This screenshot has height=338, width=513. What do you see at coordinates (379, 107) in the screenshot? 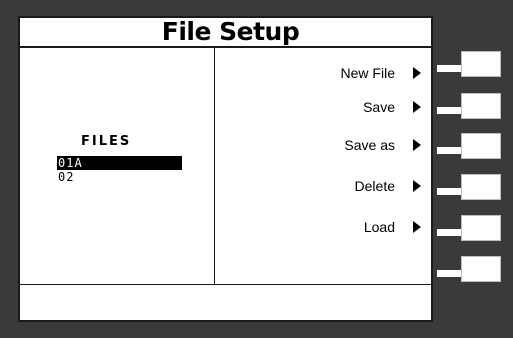
I see `menu-item-label: Save` at bounding box center [379, 107].